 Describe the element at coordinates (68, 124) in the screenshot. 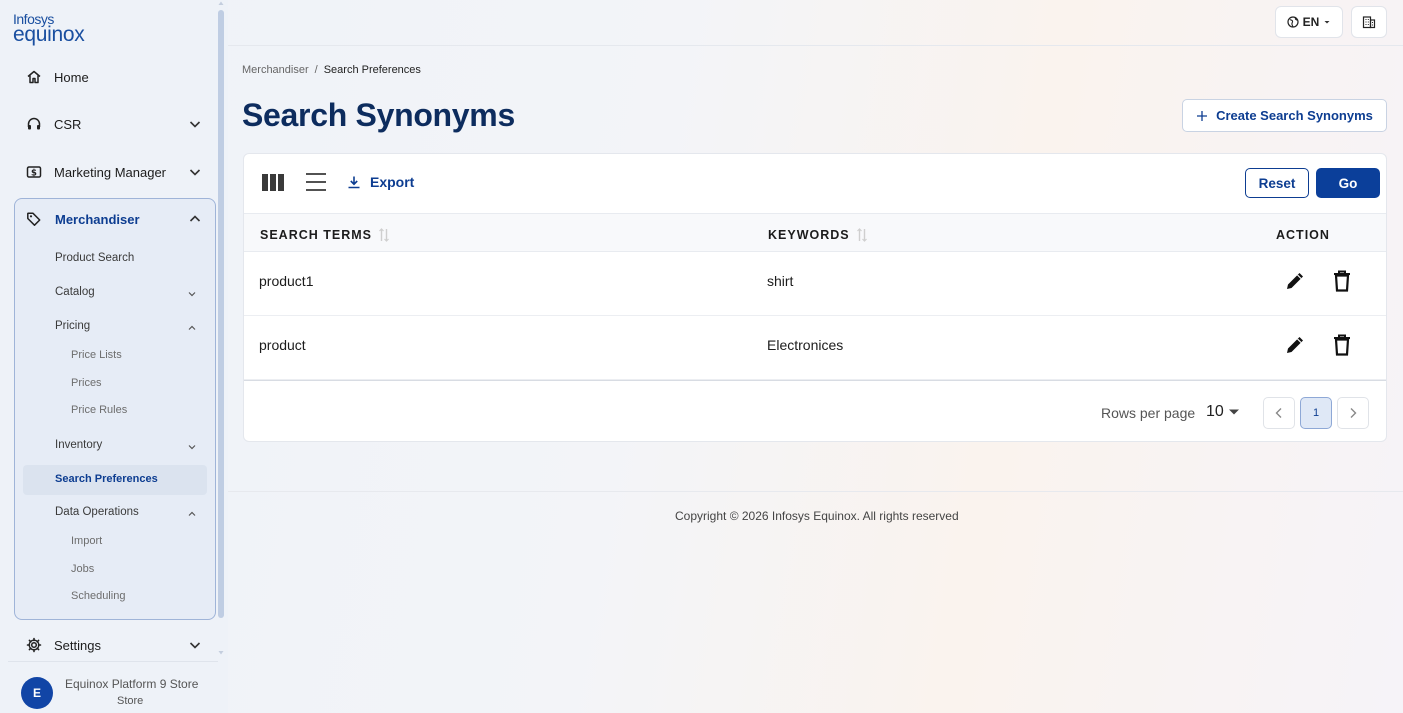

I see `sidebar-item-label: CSR` at that location.